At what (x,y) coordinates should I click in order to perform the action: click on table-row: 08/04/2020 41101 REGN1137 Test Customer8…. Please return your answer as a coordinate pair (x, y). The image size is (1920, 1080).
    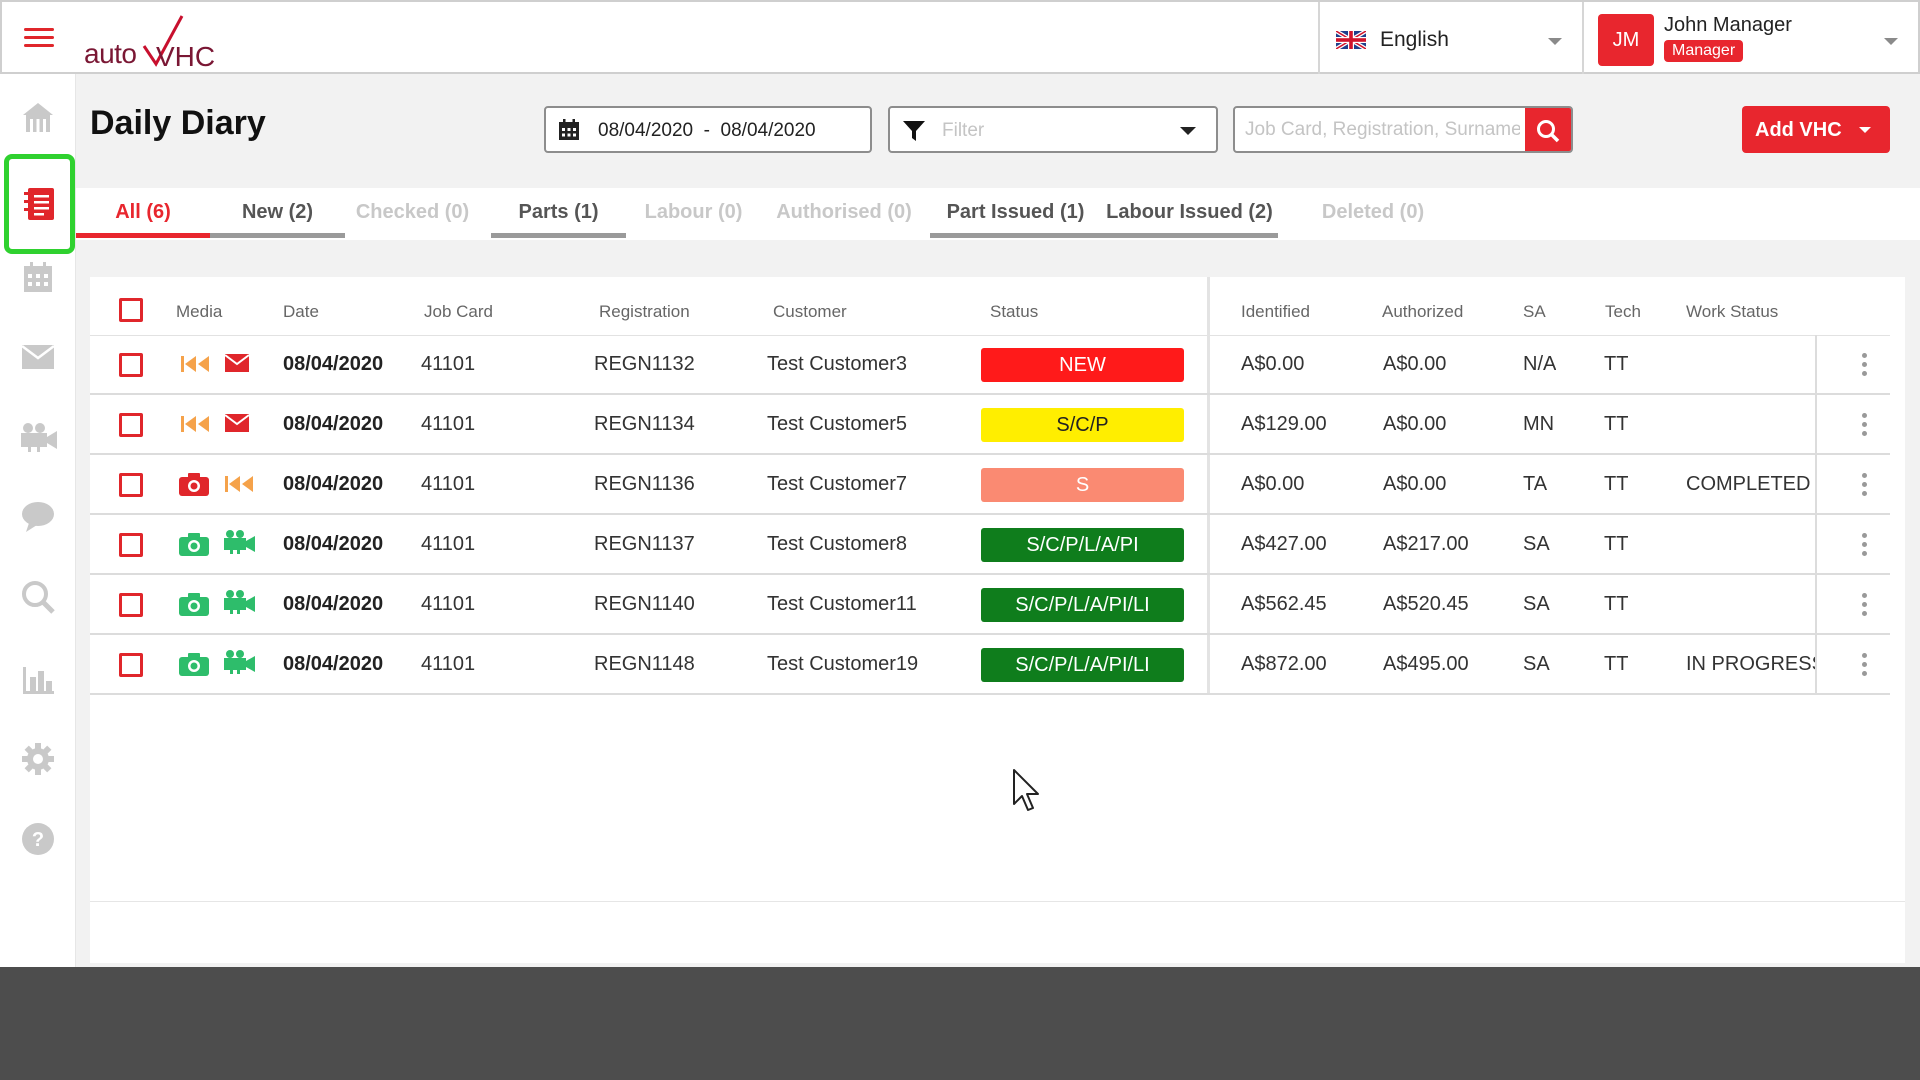
    Looking at the image, I should click on (990, 545).